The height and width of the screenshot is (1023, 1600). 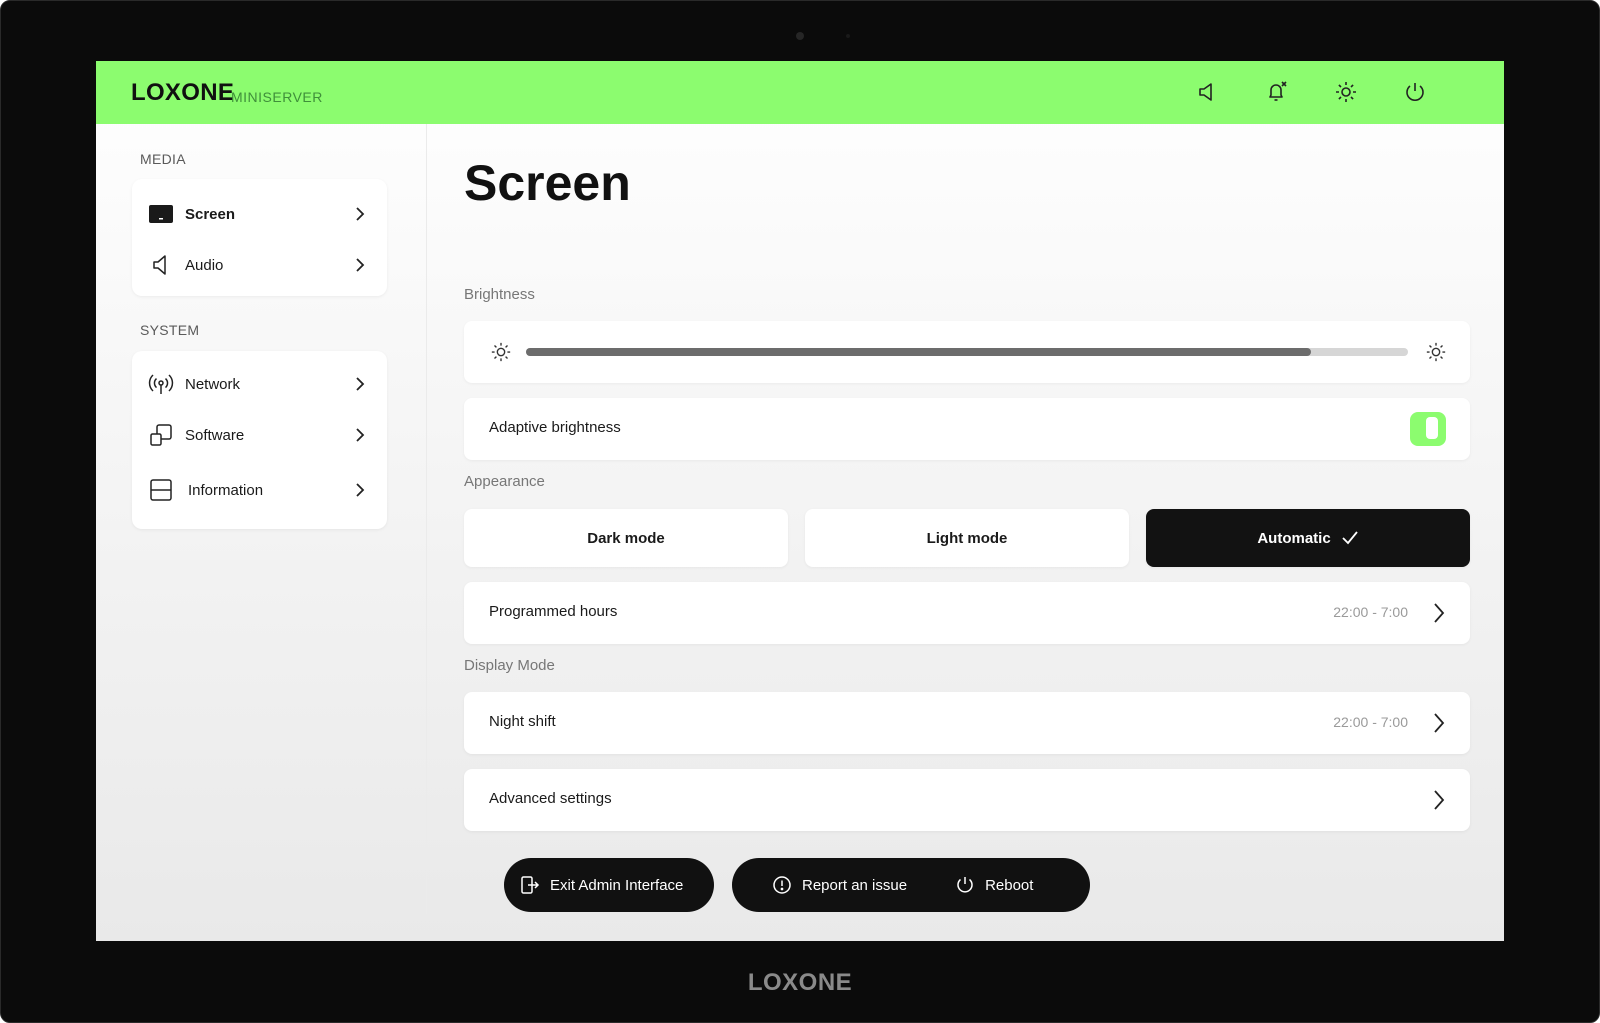 What do you see at coordinates (553, 611) in the screenshot?
I see `programmed-hours-label: Programmed hours` at bounding box center [553, 611].